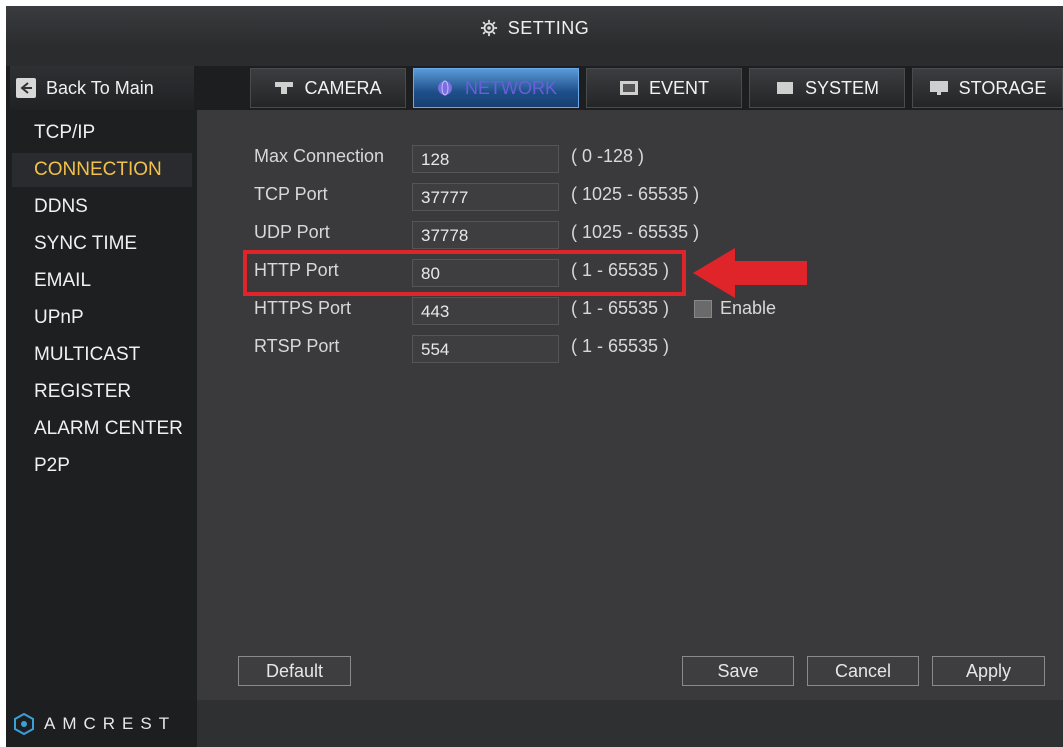 Image resolution: width=1063 pixels, height=747 pixels. Describe the element at coordinates (110, 723) in the screenshot. I see `brand-name: AMCREST` at that location.